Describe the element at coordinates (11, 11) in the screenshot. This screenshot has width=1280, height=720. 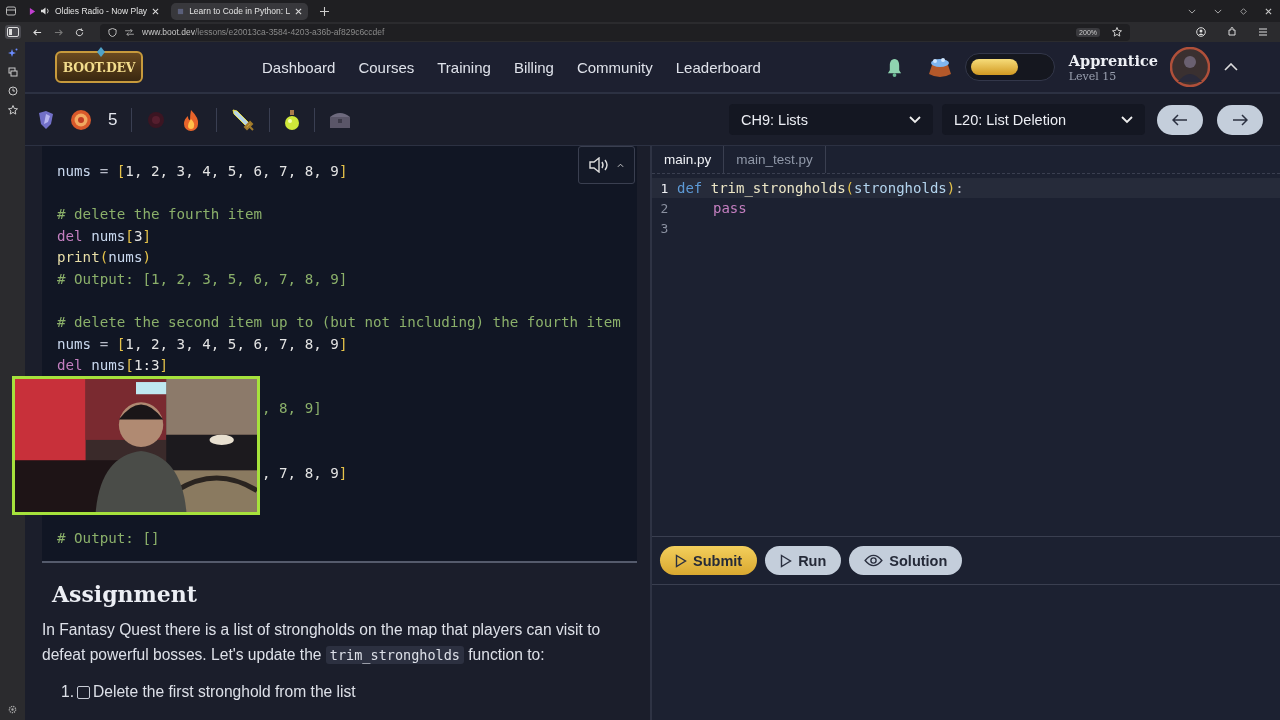
I see `tab-list-icon` at that location.